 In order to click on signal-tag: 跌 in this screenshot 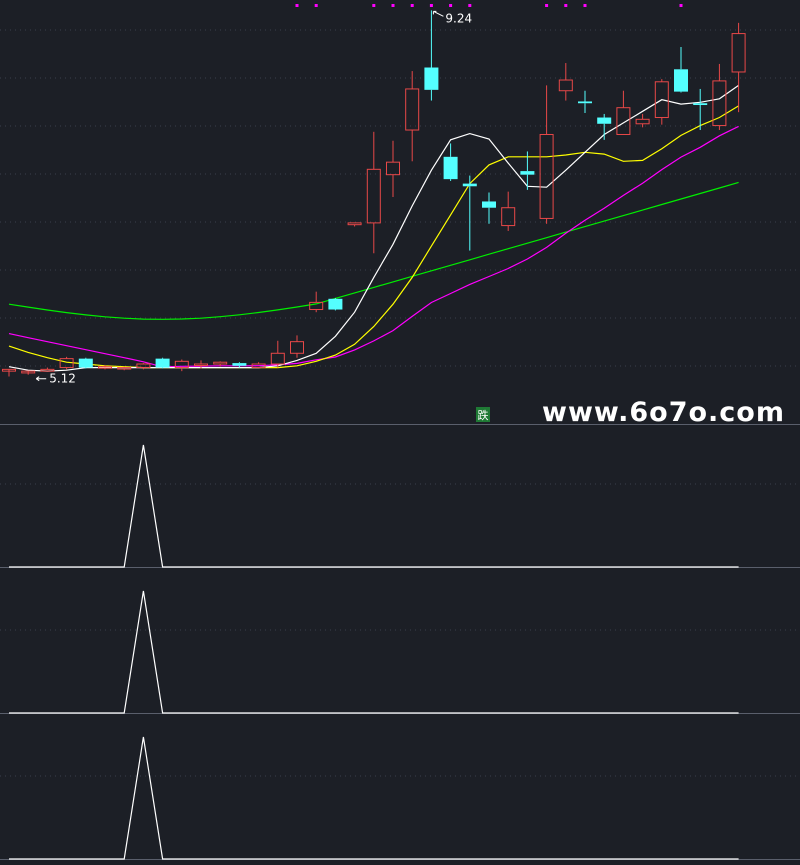, I will do `click(483, 414)`.